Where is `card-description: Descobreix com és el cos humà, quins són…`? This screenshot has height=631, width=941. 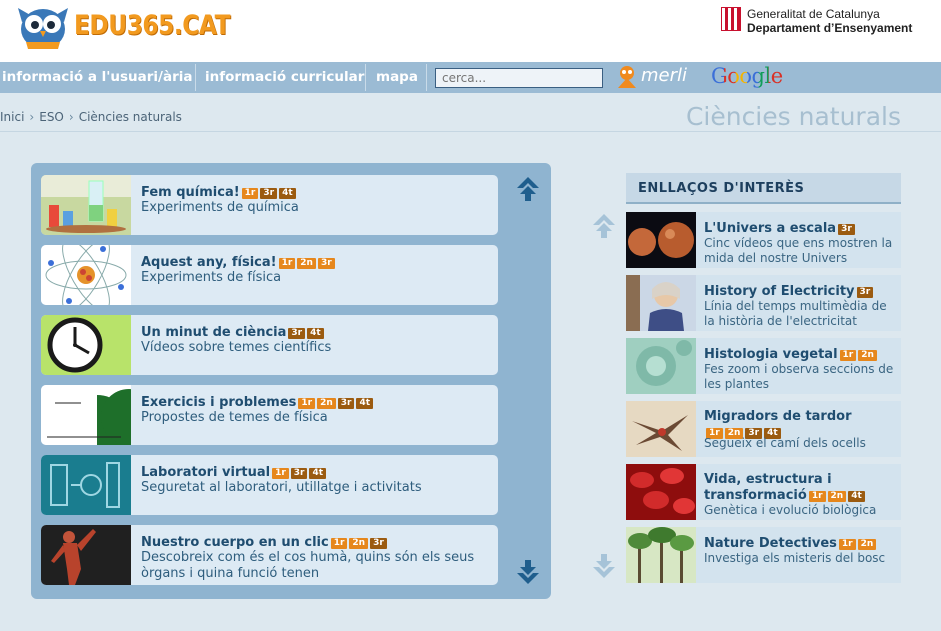
card-description: Descobreix com és el cos humà, quins són… is located at coordinates (308, 565).